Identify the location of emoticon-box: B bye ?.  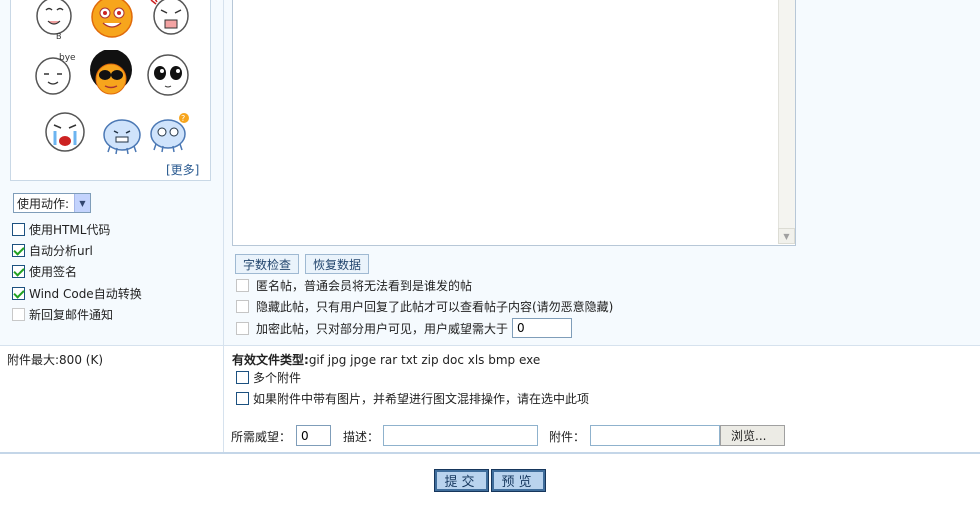
(110, 90).